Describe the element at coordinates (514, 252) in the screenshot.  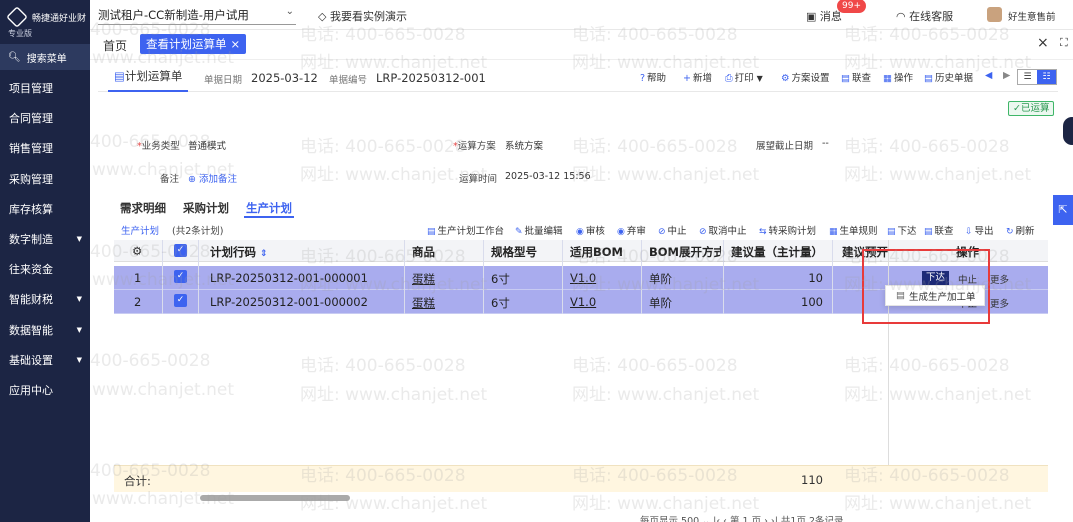
I see `column-header-spec: 规格型号` at that location.